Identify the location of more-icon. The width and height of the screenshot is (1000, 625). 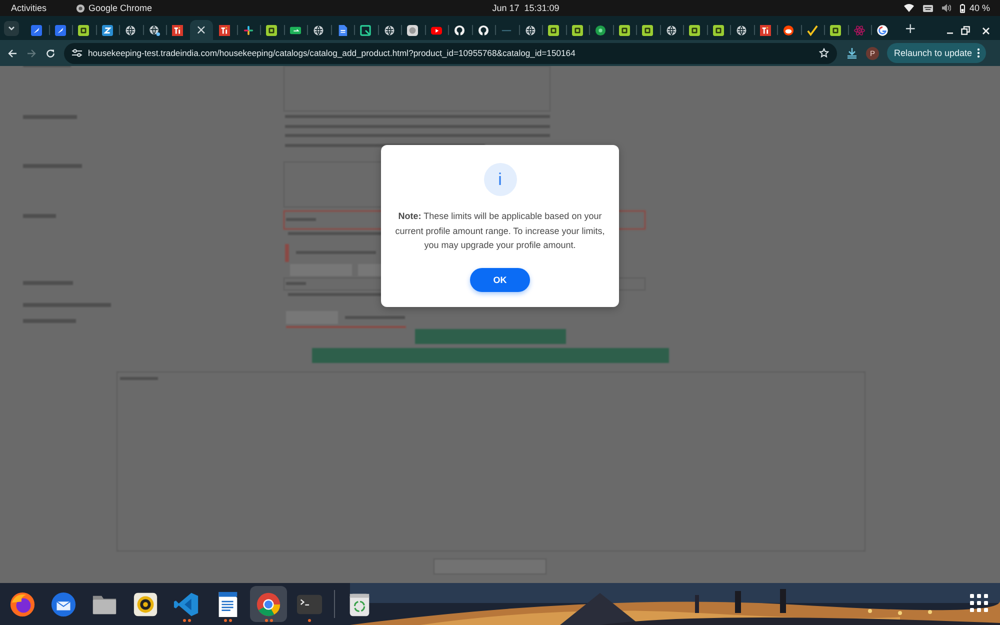
(978, 53).